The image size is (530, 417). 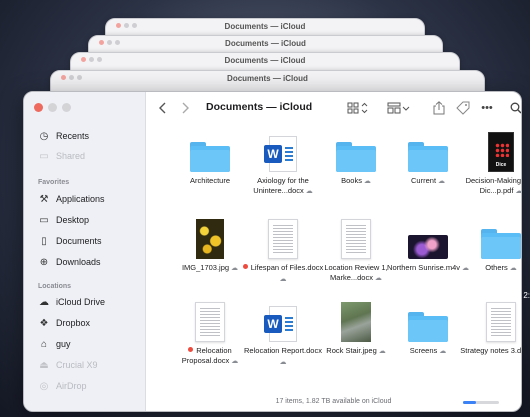 I want to click on sidebar-item-downloads: ⊕ Downloads, so click(x=69, y=262).